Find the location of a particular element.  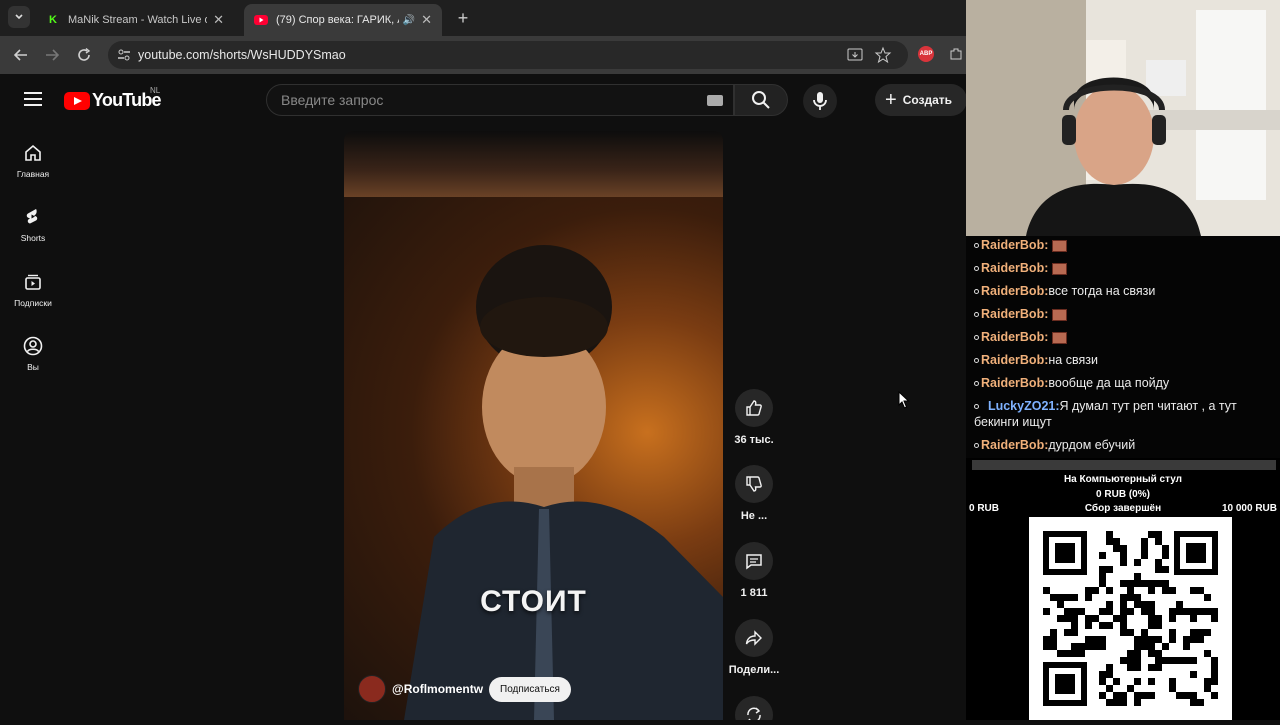

chat-message: RaiderBob:все тогда на связи is located at coordinates (1125, 291).